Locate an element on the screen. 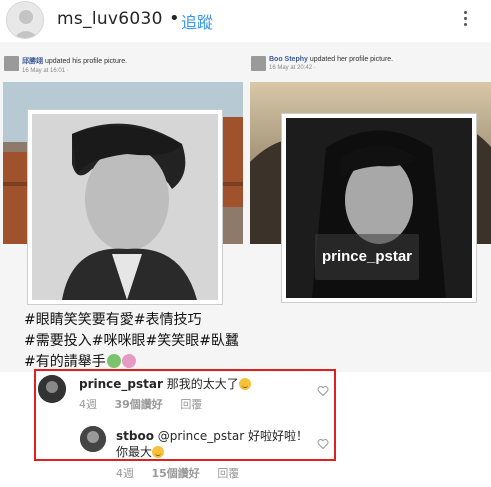 Image resolution: width=491 pixels, height=487 pixels. caption-line-2: #需要投入#咪咪眼#笑笑眼#臥蠶 is located at coordinates (131, 341).